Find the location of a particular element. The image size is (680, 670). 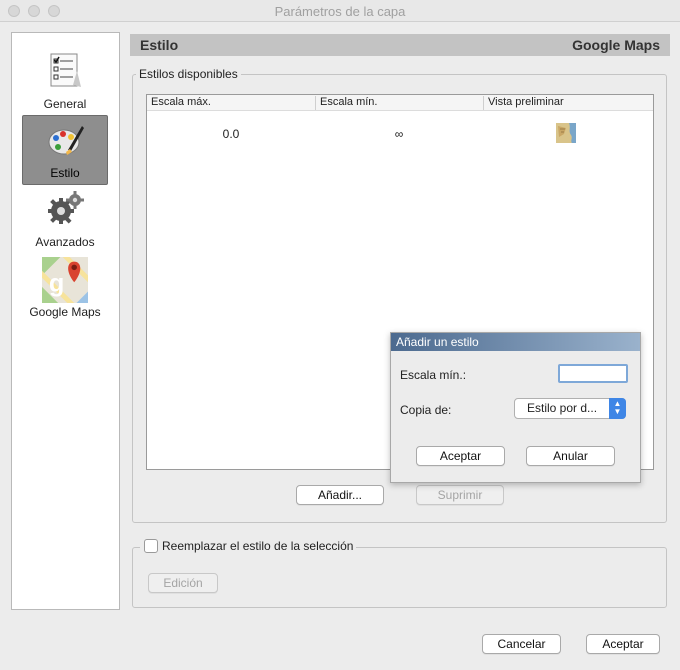

column-header-max-scale: Escala máx. is located at coordinates (231, 103).